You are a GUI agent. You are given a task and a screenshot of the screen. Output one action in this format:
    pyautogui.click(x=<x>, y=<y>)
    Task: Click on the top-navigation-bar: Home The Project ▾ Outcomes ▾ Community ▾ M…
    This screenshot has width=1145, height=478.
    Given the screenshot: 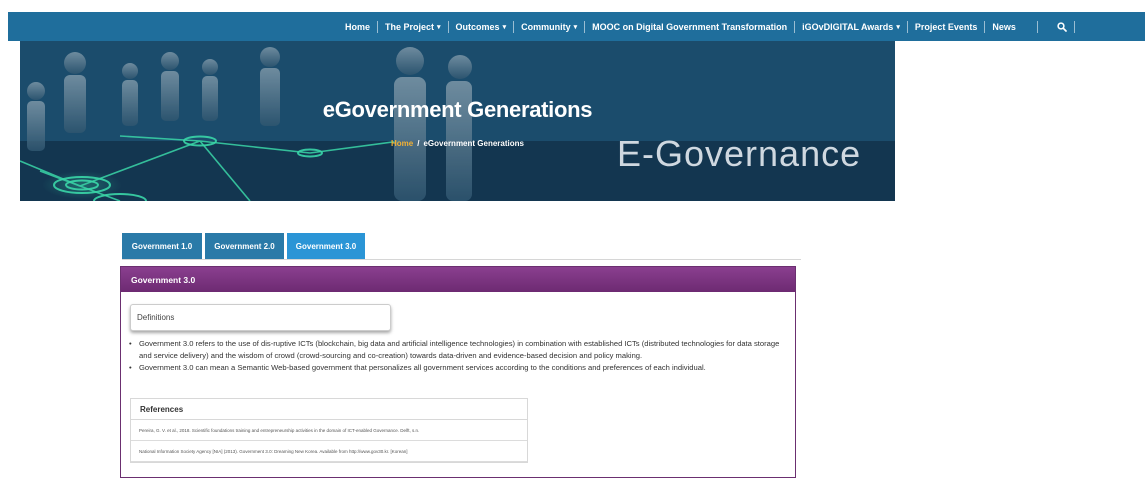 What is the action you would take?
    pyautogui.click(x=576, y=26)
    